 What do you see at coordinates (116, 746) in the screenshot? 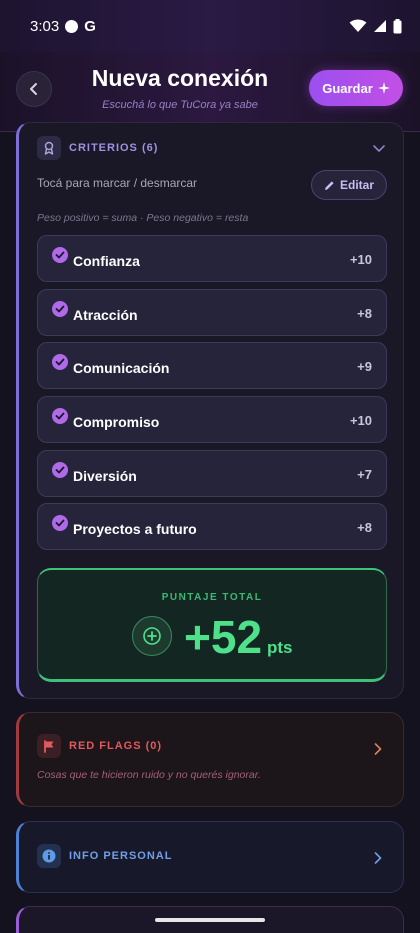
I see `red-flags-title: RED FLAGS (0)` at bounding box center [116, 746].